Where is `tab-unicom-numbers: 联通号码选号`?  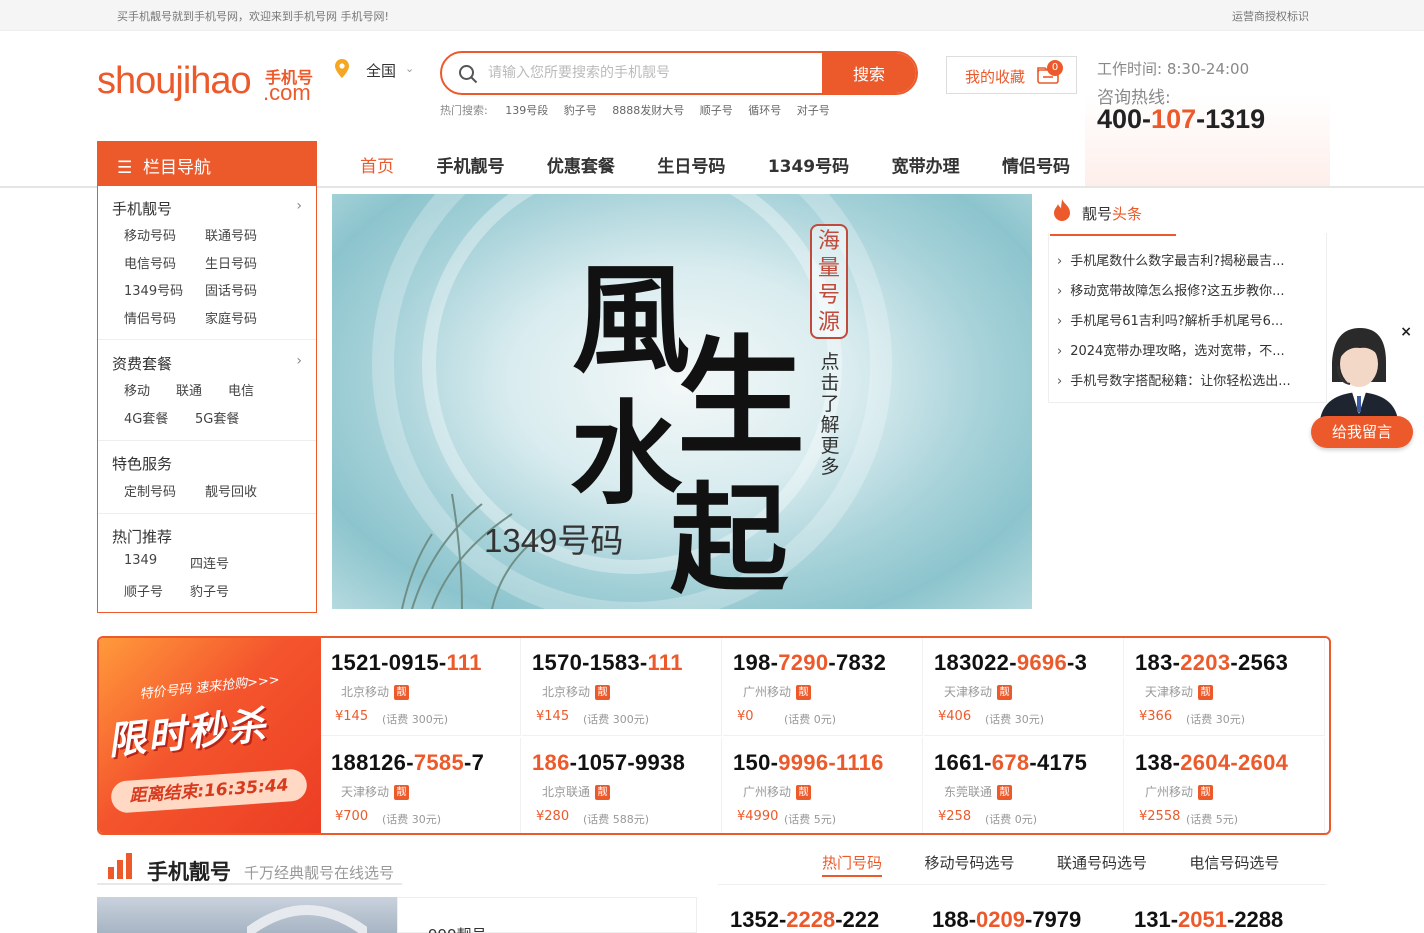
tab-unicom-numbers: 联通号码选号 is located at coordinates (1102, 862).